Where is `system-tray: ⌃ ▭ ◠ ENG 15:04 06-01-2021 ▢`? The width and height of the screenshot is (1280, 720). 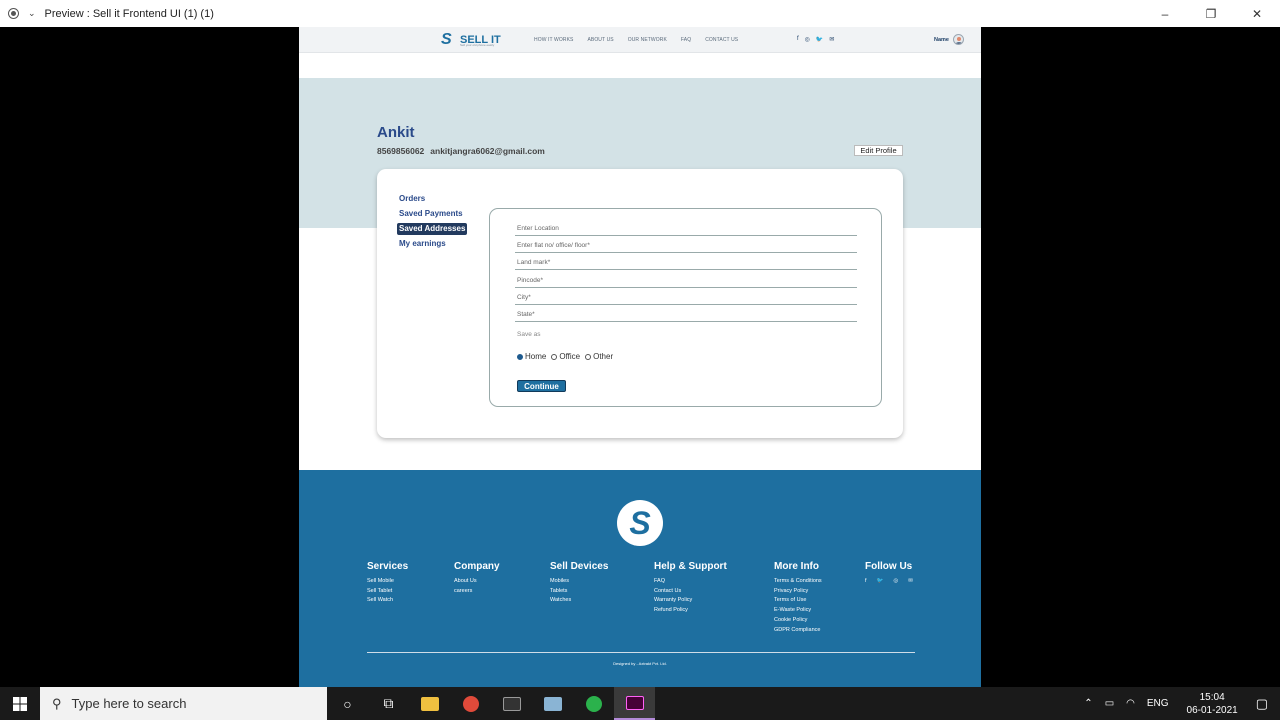 system-tray: ⌃ ▭ ◠ ENG 15:04 06-01-2021 ▢ is located at coordinates (1179, 703).